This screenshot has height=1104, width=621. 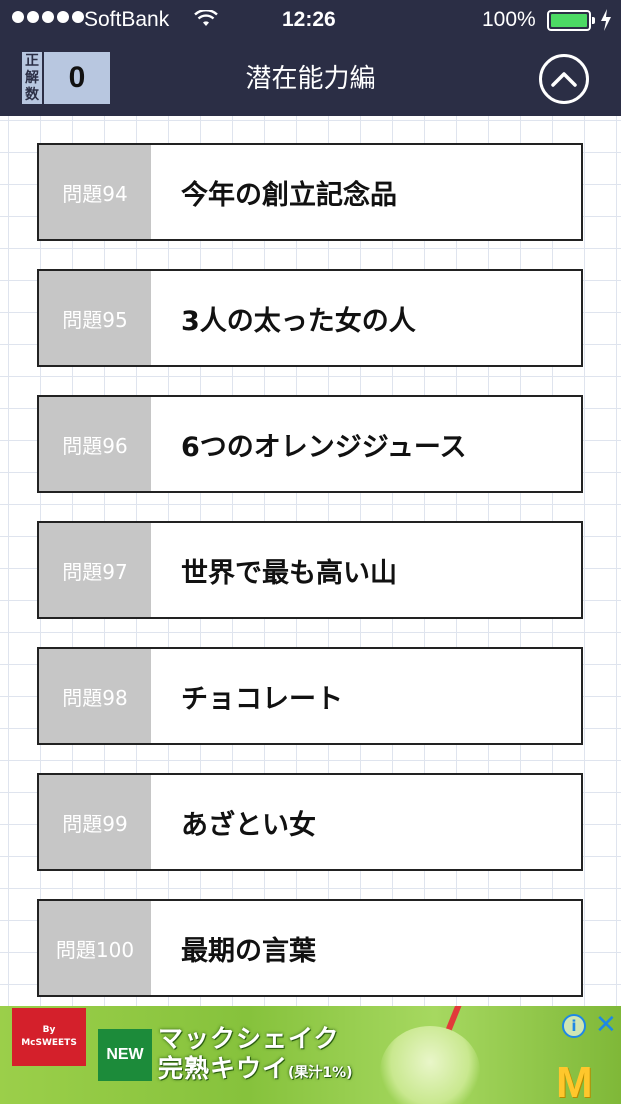 I want to click on ad-close-icon: ✕, so click(x=606, y=1025).